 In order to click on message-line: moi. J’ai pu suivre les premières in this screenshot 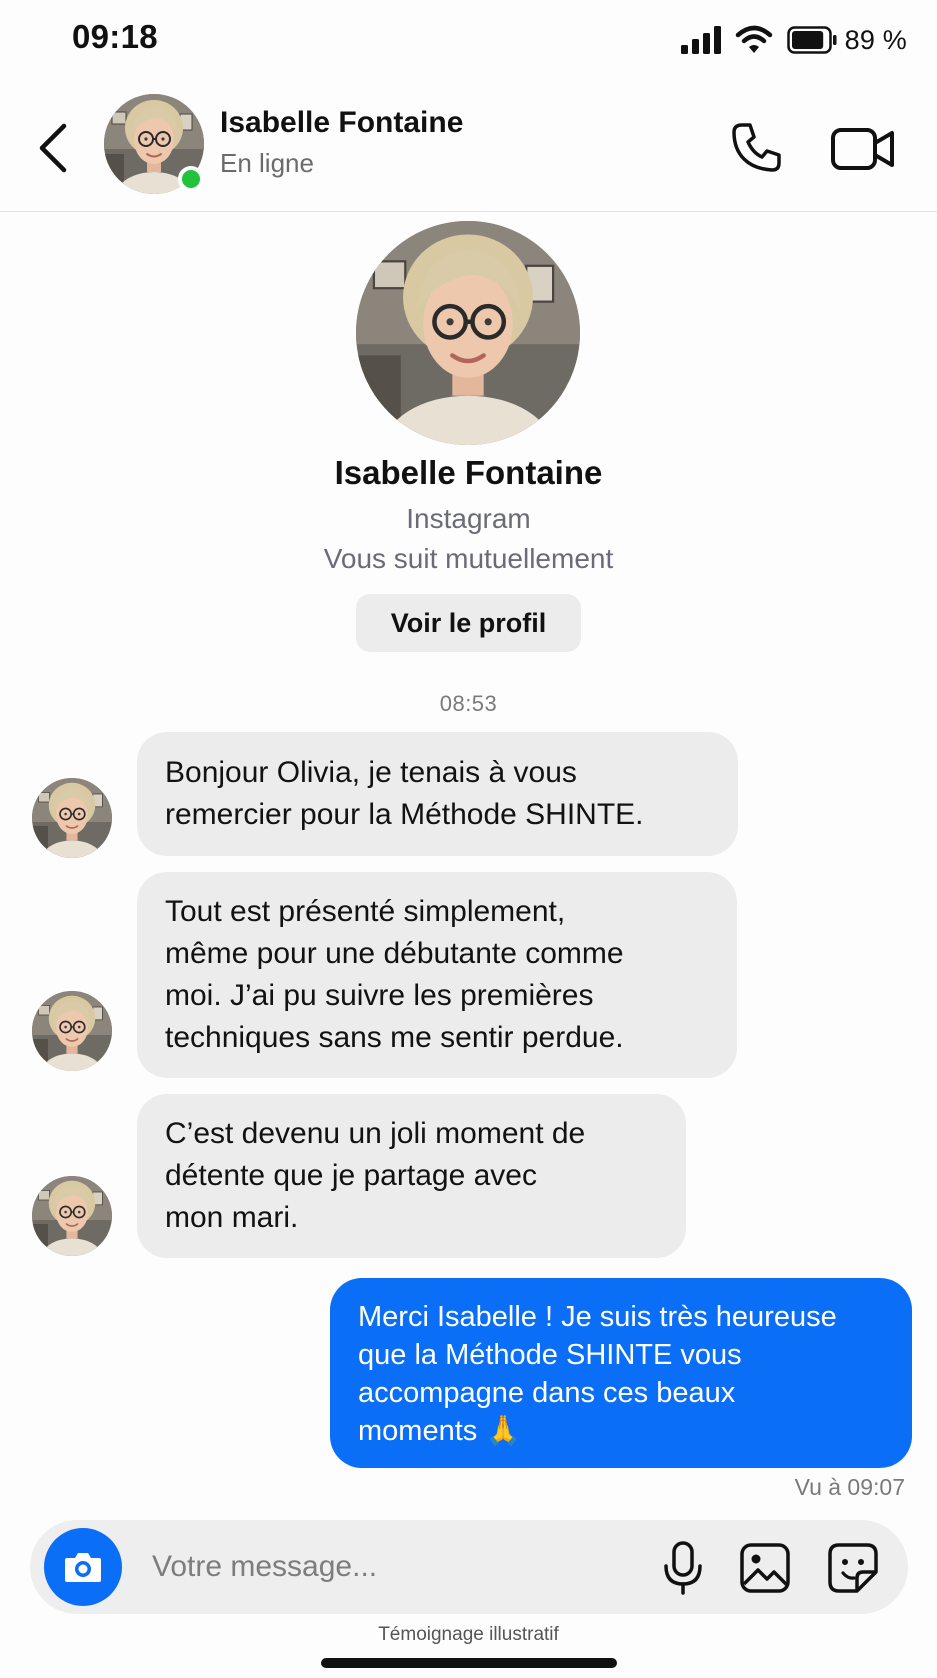, I will do `click(379, 995)`.